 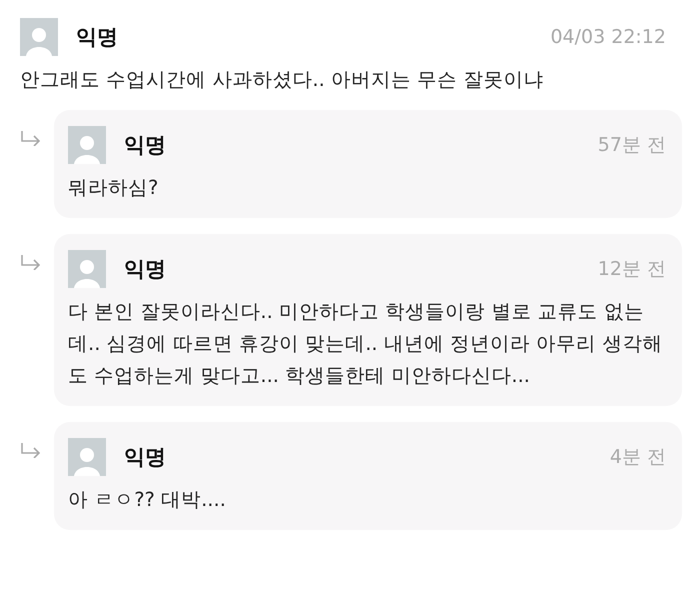 What do you see at coordinates (632, 145) in the screenshot?
I see `reply-time: 57분 전` at bounding box center [632, 145].